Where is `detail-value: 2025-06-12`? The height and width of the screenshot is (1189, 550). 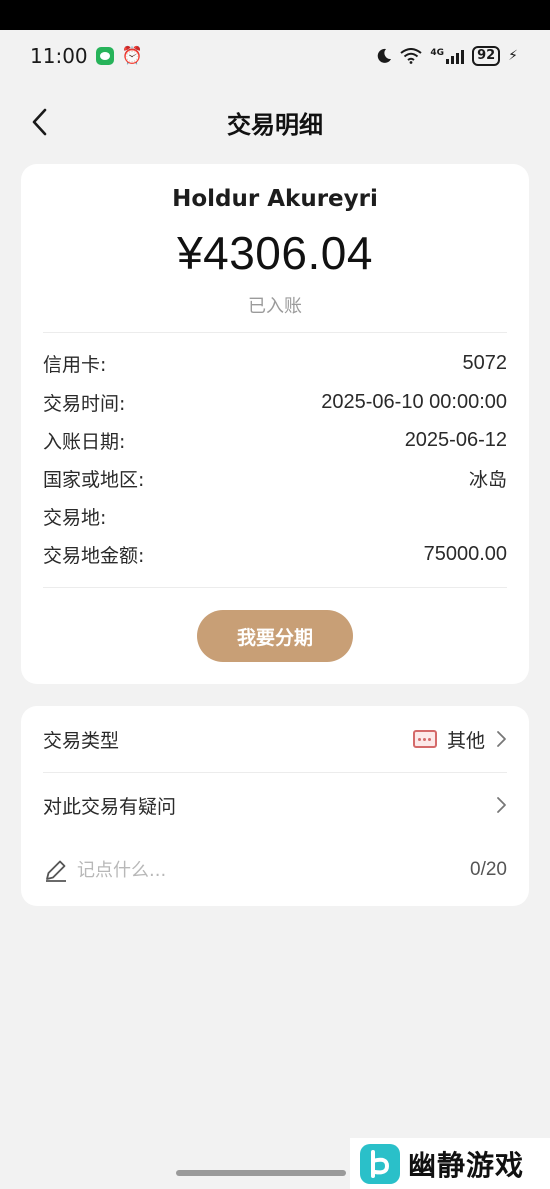
detail-value: 2025-06-12 is located at coordinates (455, 439).